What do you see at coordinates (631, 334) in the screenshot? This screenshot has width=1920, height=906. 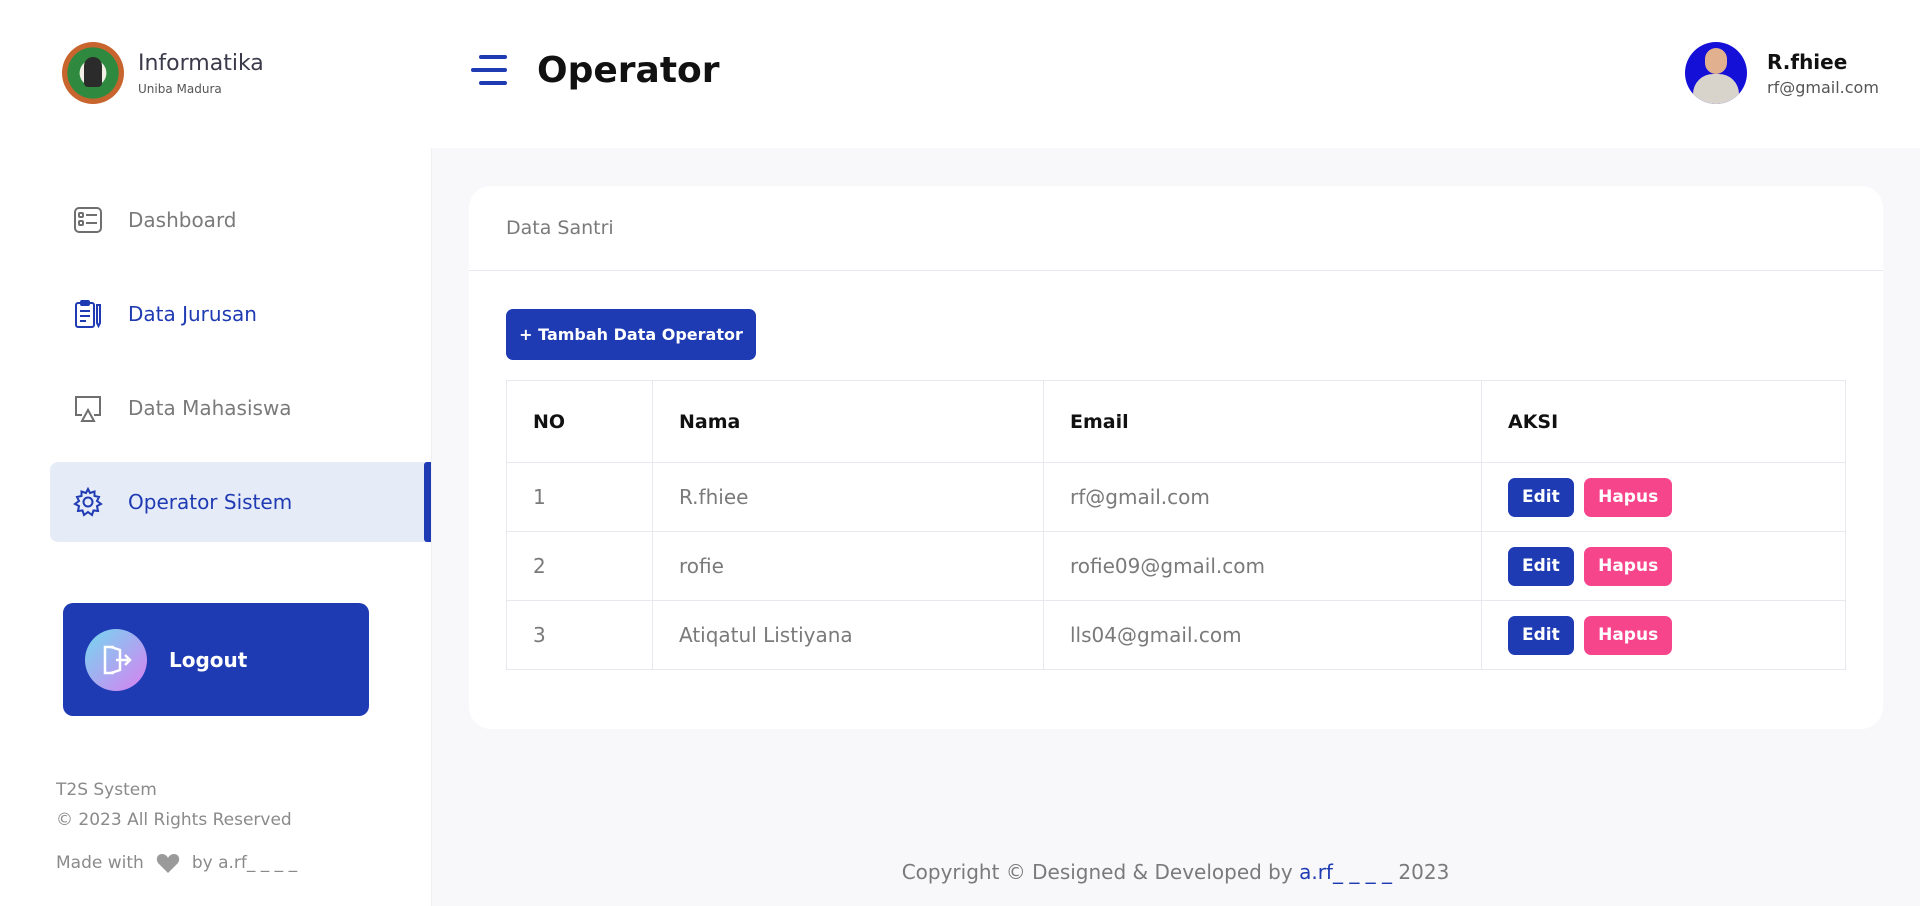 I see `add-operator-button: + Tambah Data Operator` at bounding box center [631, 334].